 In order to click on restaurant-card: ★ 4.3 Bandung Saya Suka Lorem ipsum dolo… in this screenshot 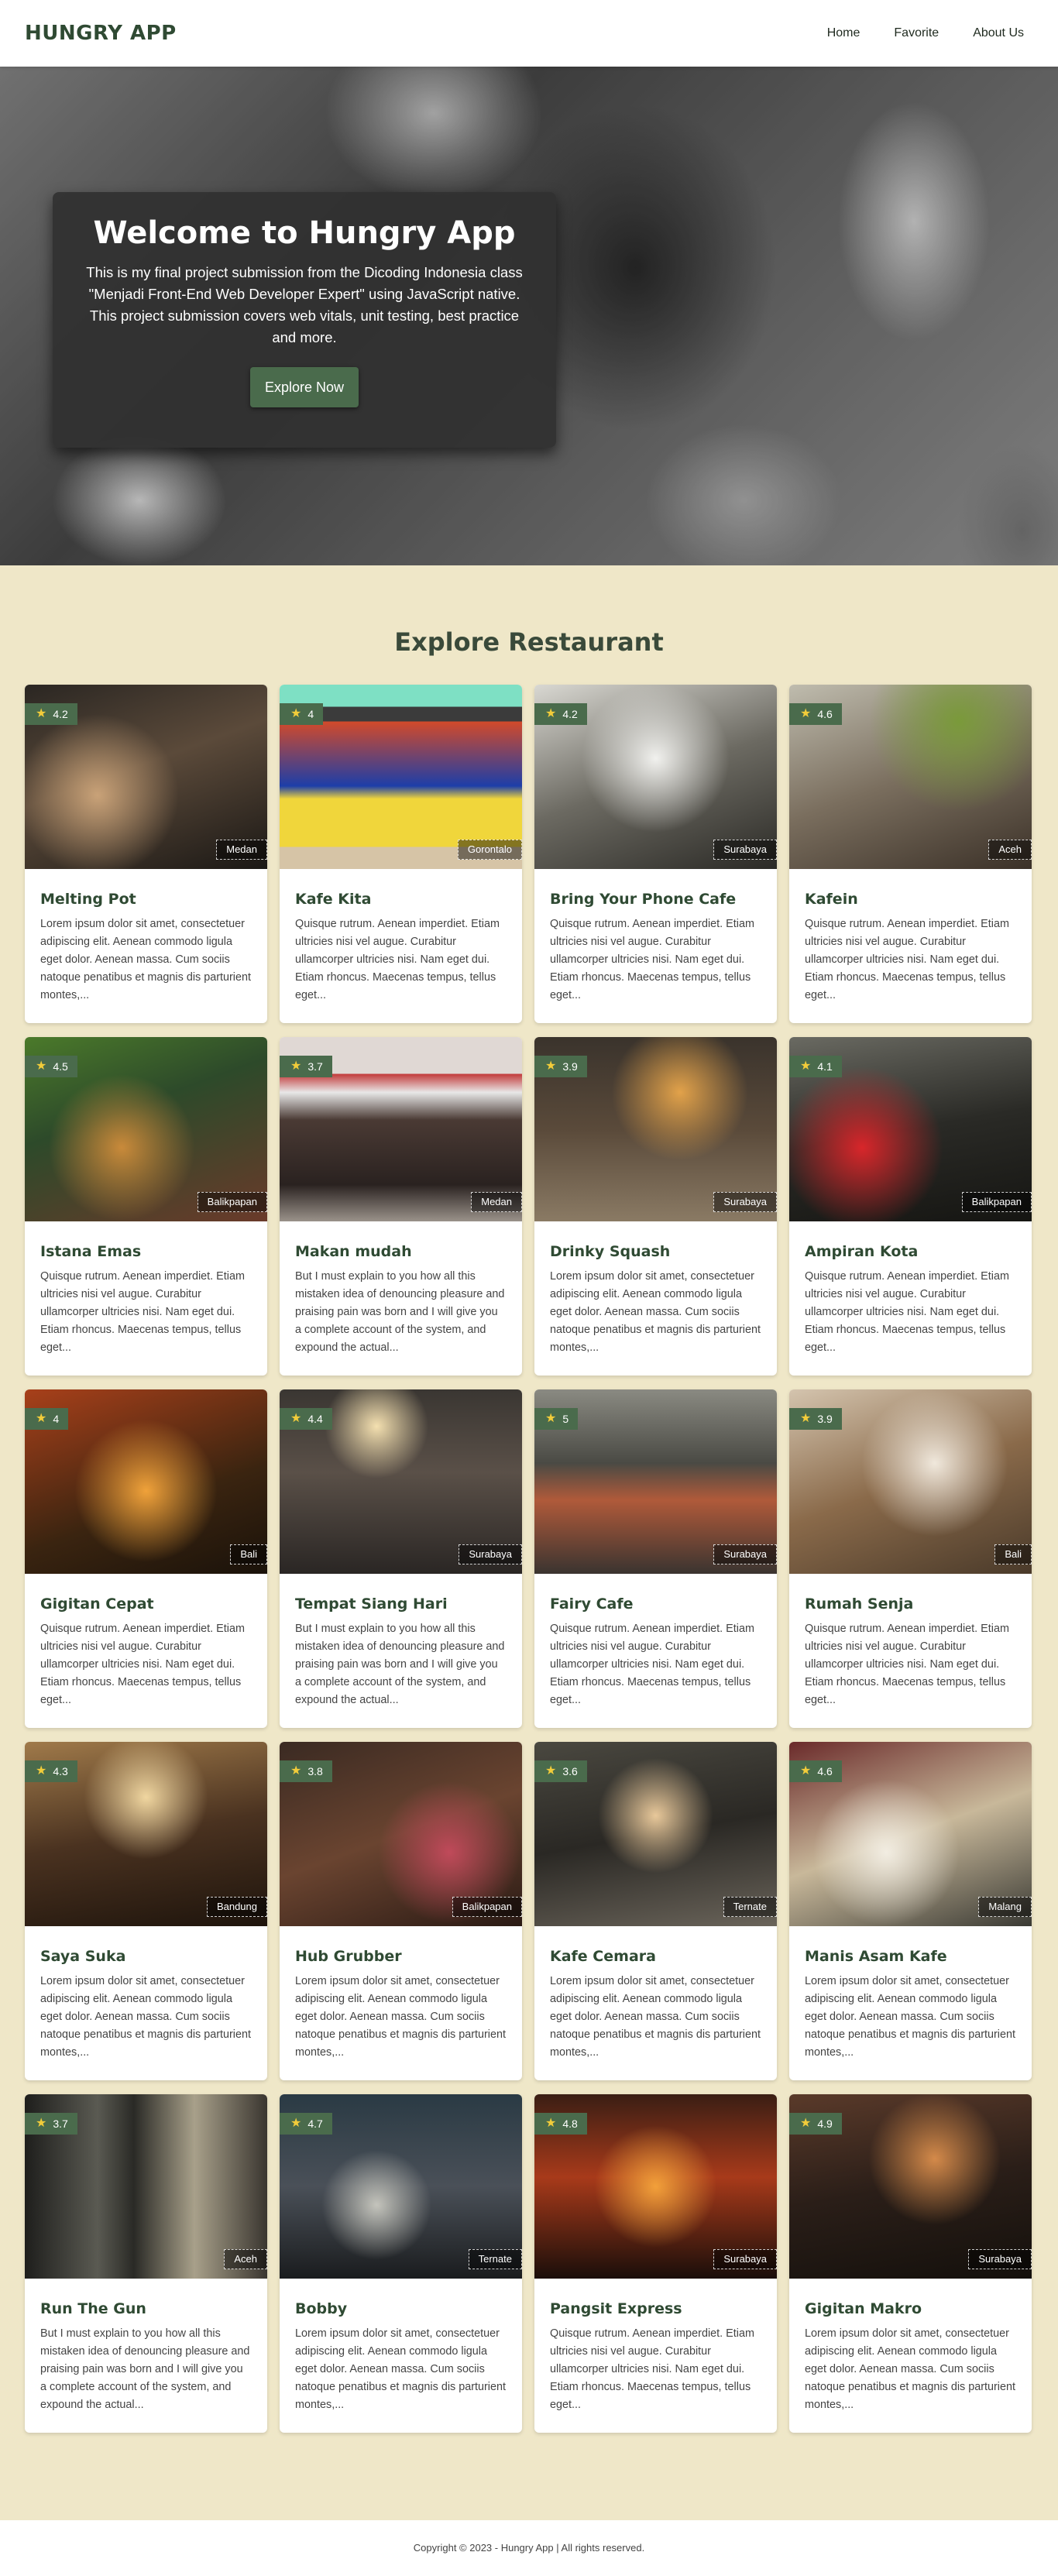, I will do `click(146, 1911)`.